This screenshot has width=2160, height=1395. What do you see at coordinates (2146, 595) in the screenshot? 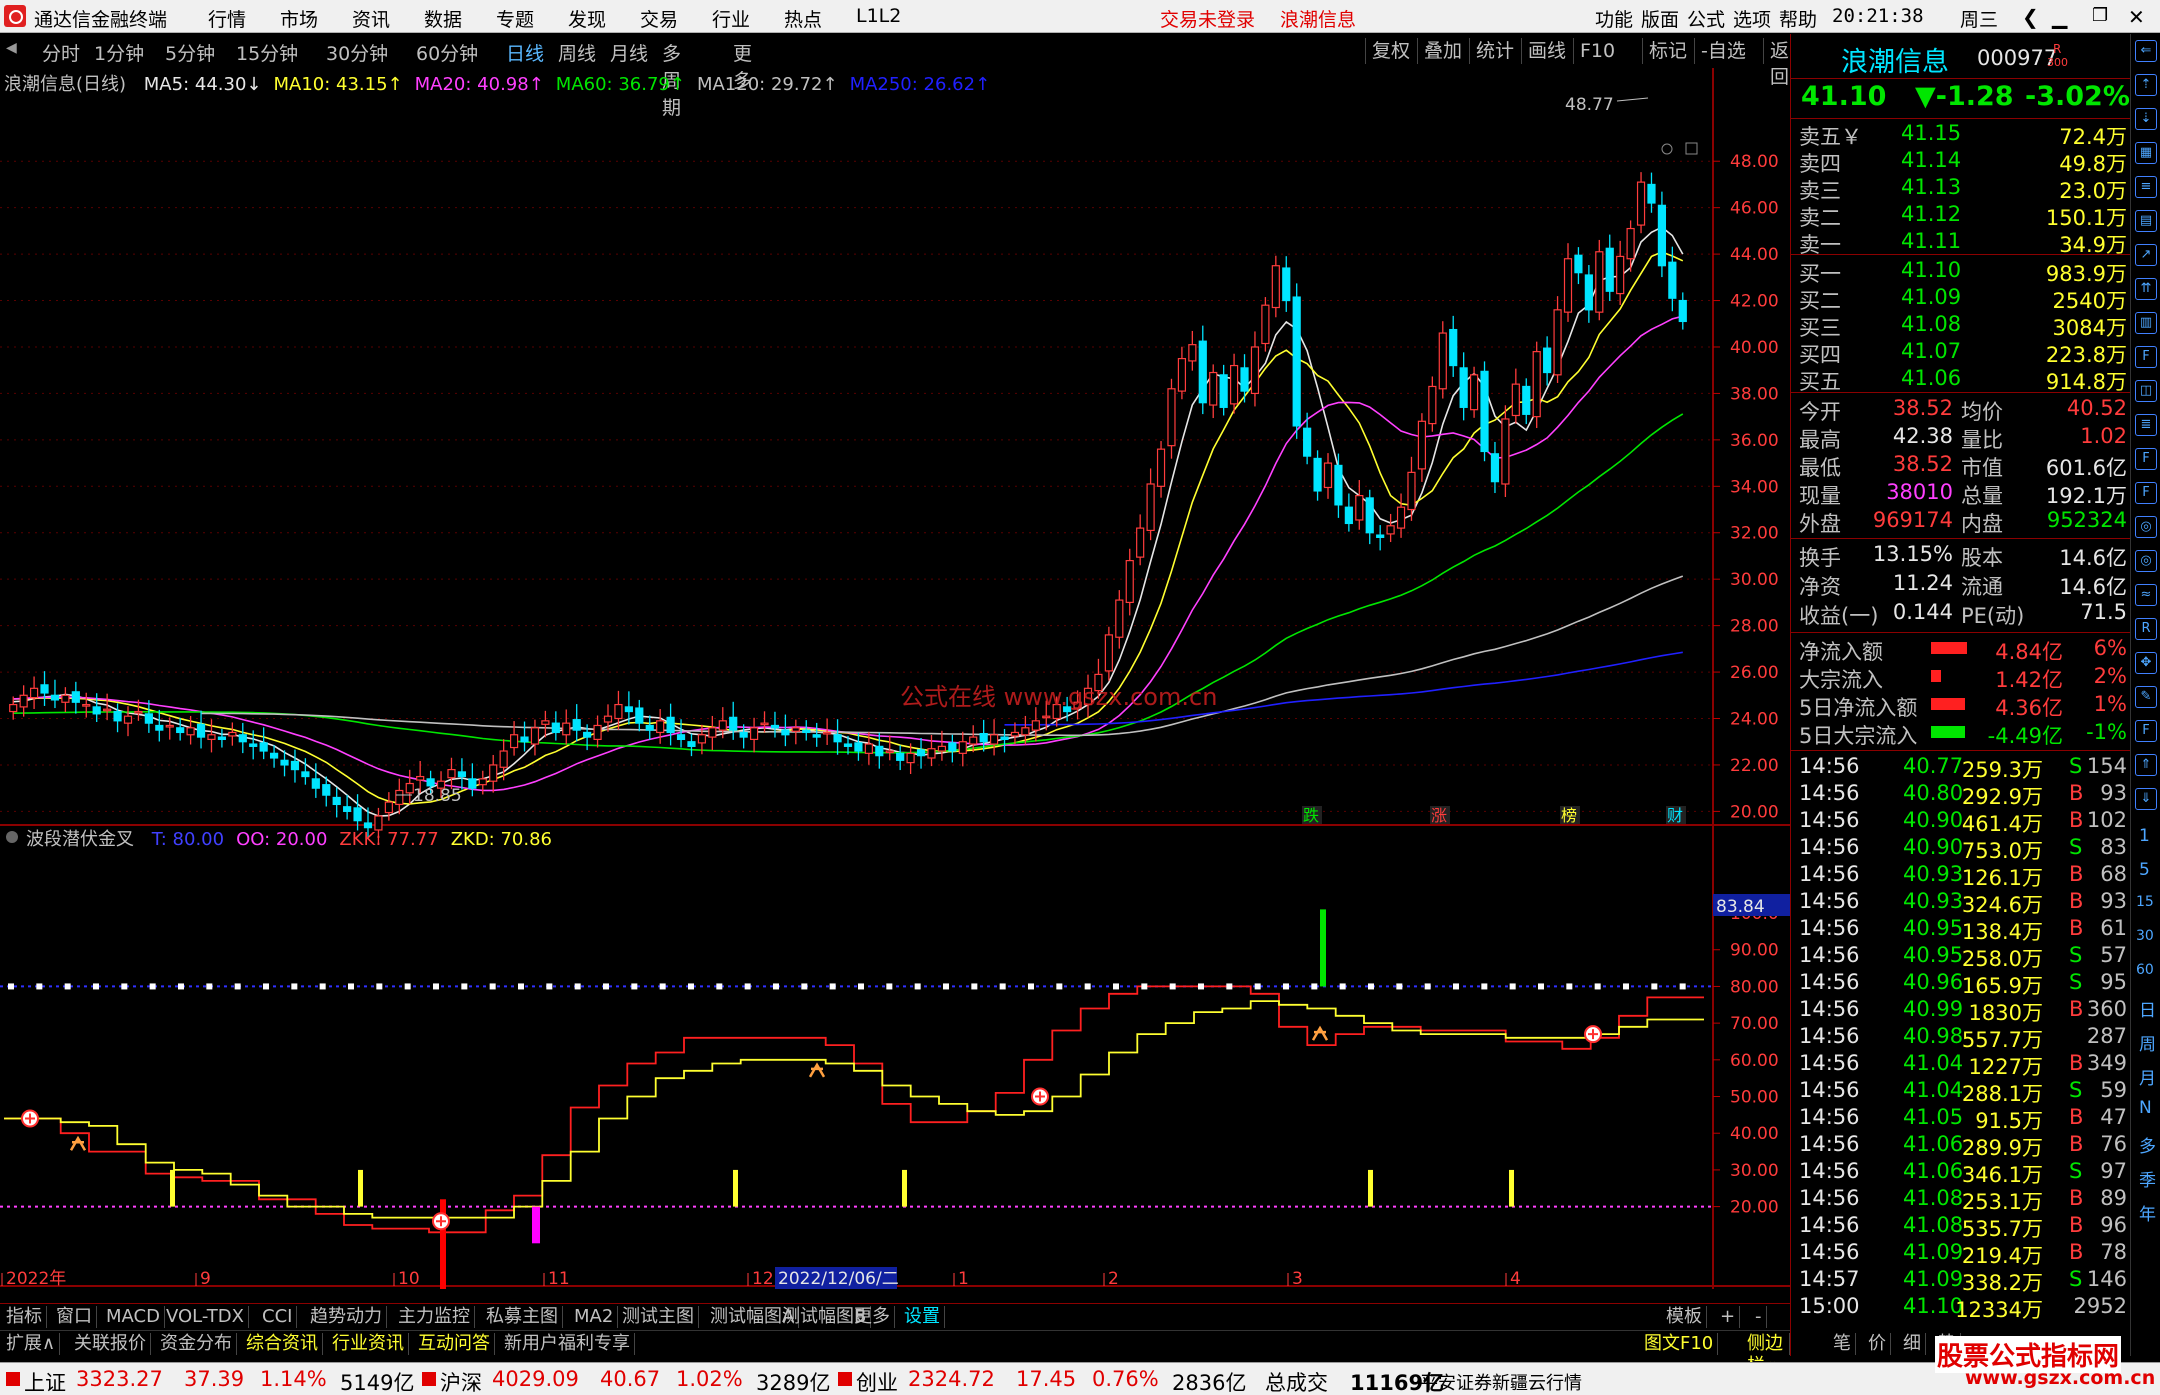
I see `side-tool-icon: ≈` at bounding box center [2146, 595].